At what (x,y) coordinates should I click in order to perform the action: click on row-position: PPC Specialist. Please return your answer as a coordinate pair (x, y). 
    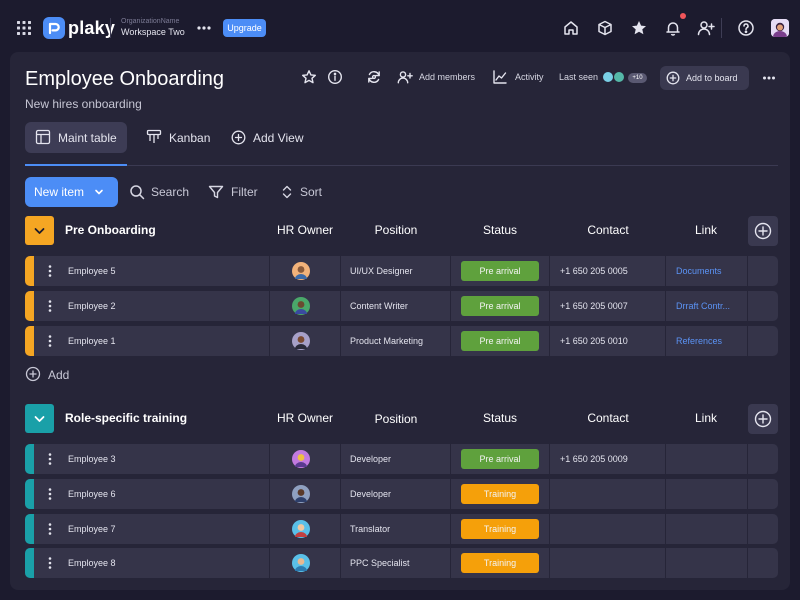
    Looking at the image, I should click on (380, 563).